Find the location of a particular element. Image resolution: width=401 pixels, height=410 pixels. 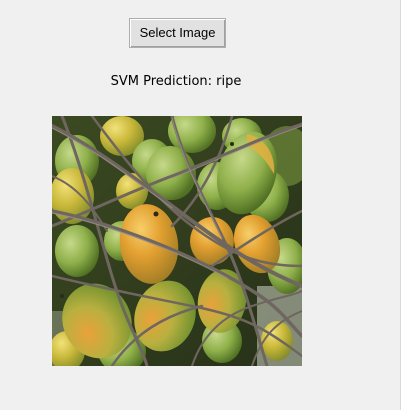

select-image-button: Select Image is located at coordinates (177, 33).